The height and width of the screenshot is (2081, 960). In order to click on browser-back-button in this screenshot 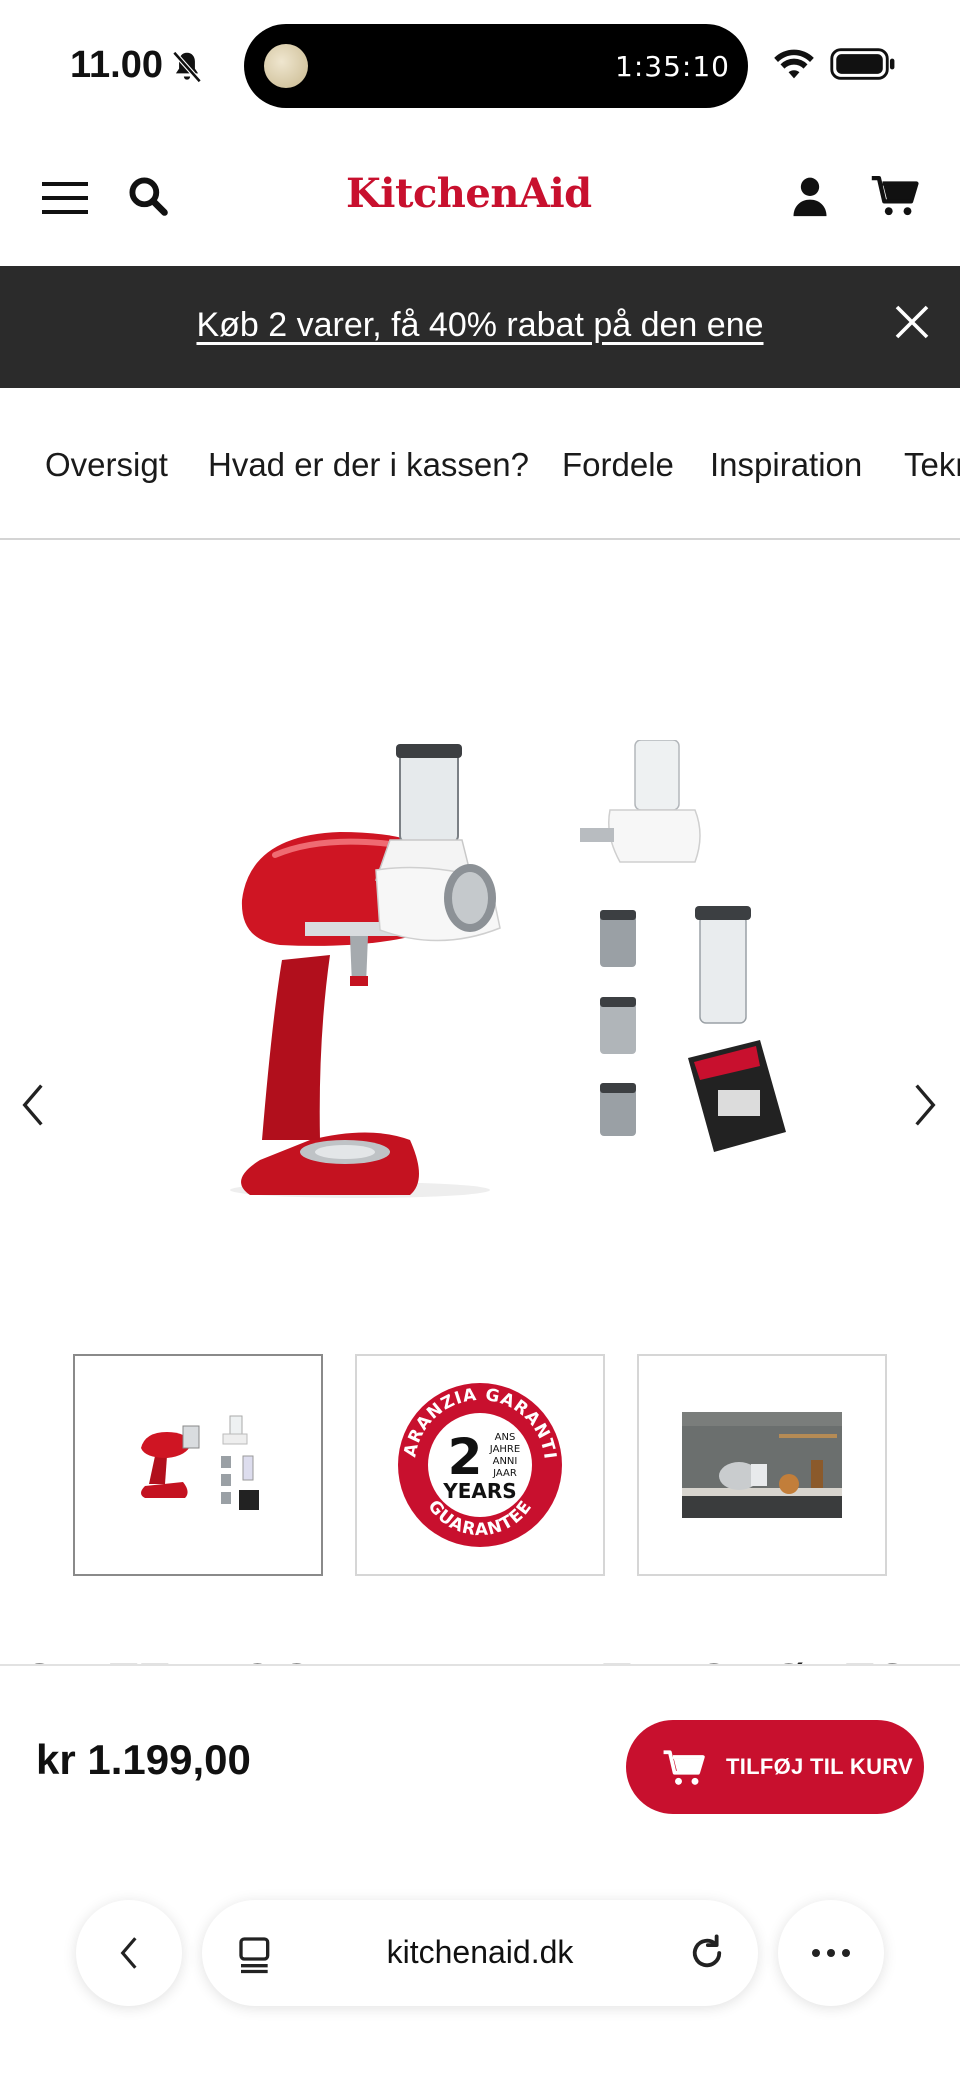, I will do `click(129, 1953)`.